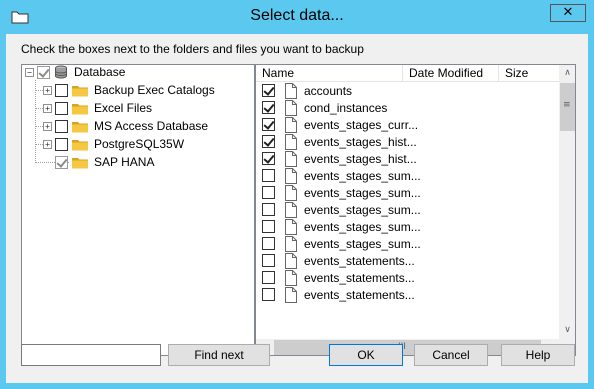 The image size is (594, 389). Describe the element at coordinates (75, 72) in the screenshot. I see `tree-item-database: − Database` at that location.